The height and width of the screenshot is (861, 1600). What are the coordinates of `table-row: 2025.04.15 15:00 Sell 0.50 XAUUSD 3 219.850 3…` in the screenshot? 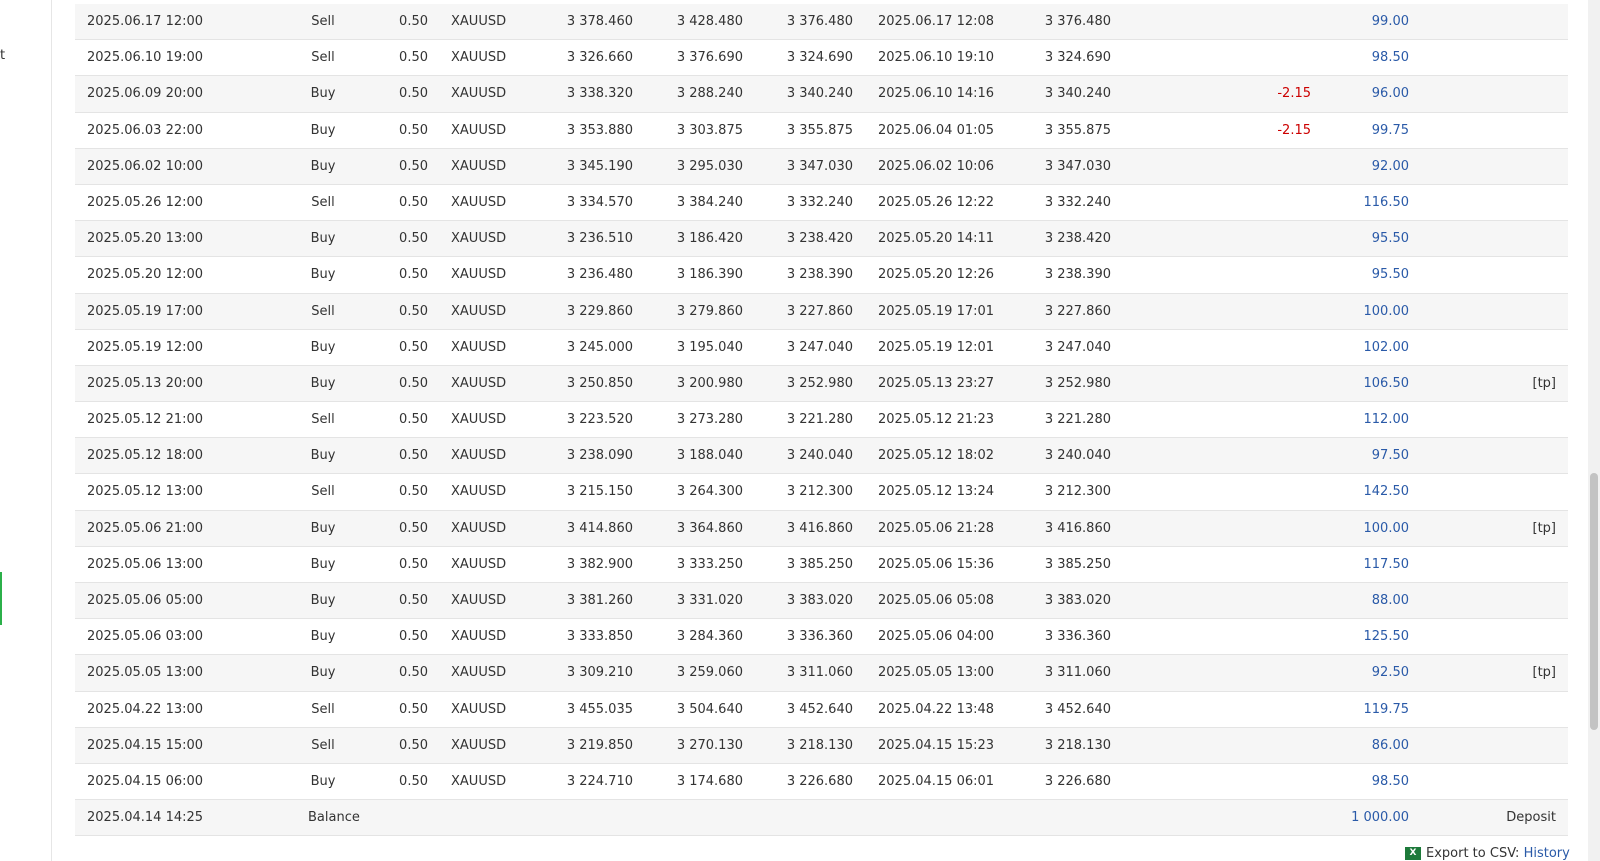 It's located at (821, 745).